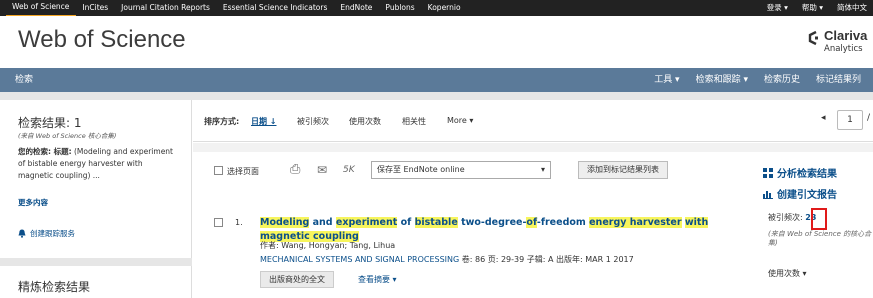  What do you see at coordinates (838, 80) in the screenshot?
I see `marked-list-link: 标记结果列` at bounding box center [838, 80].